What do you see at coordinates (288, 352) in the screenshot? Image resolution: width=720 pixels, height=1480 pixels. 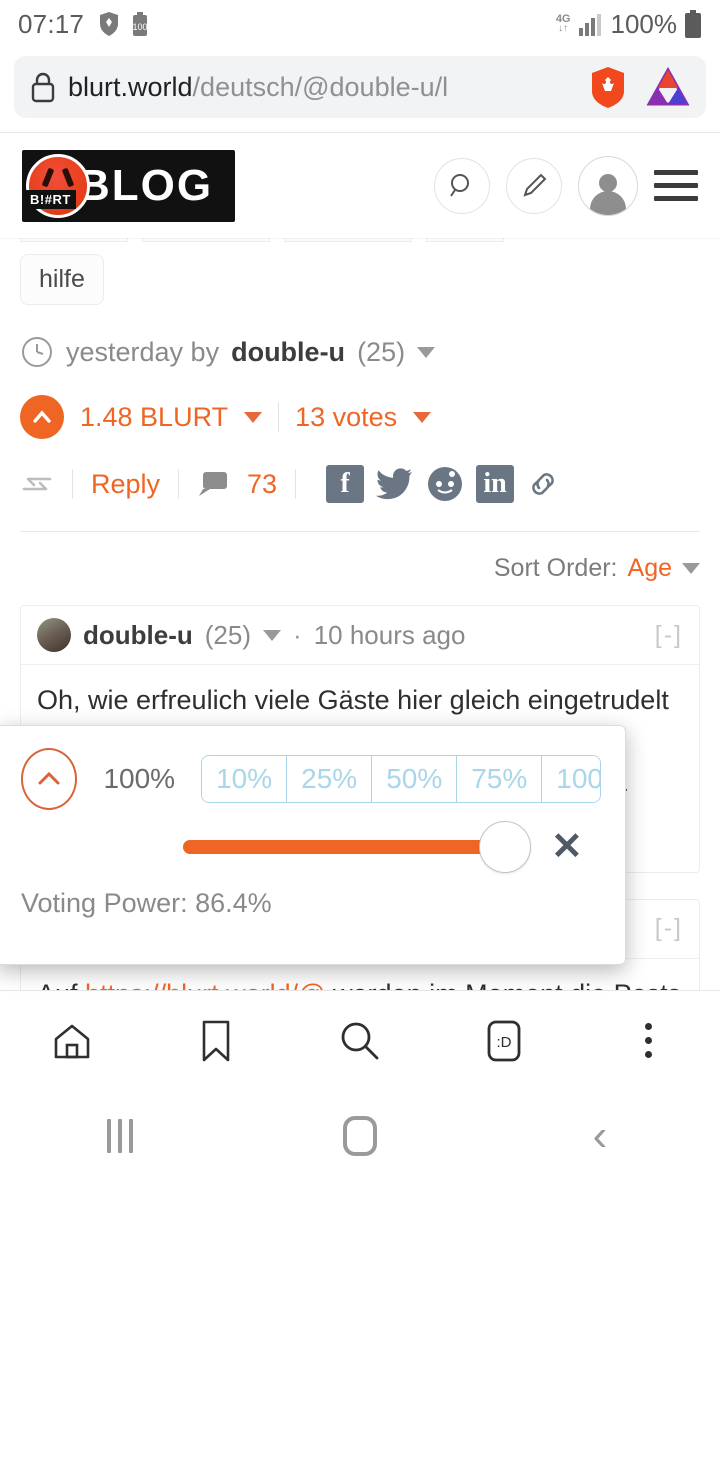 I see `post-author: double-u` at bounding box center [288, 352].